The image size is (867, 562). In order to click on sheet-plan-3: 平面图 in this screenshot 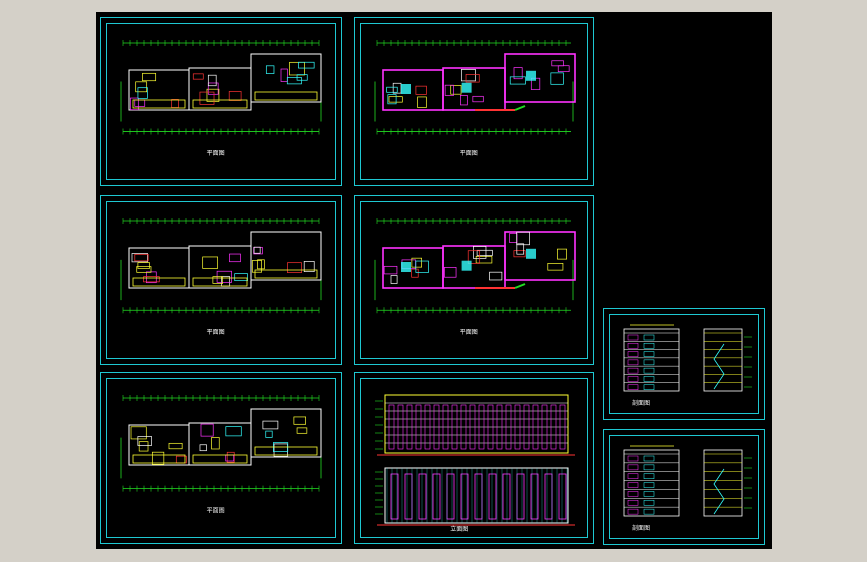, I will do `click(221, 280)`.